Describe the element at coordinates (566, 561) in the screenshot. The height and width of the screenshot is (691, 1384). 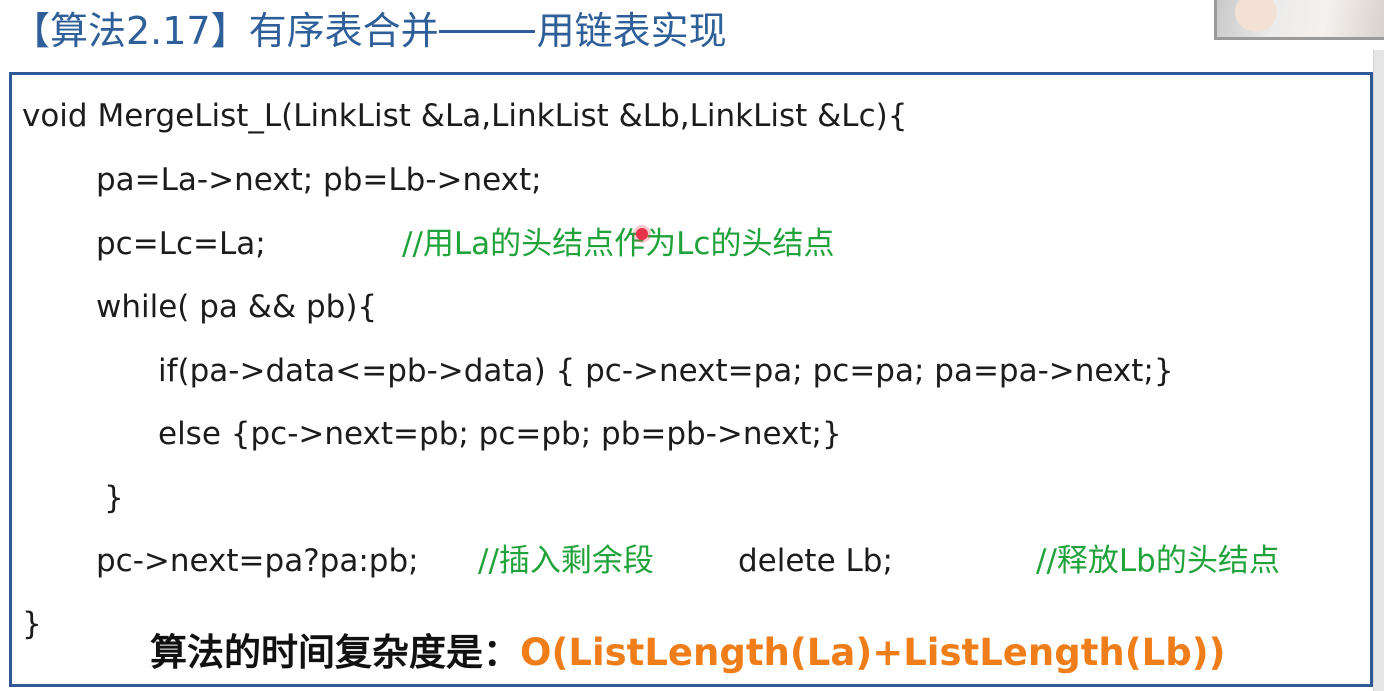
I see `comment-rest: //插入剩余段` at that location.